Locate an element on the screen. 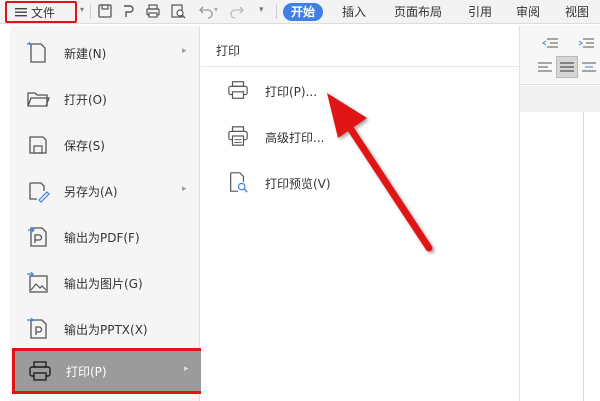 This screenshot has width=600, height=401. file-menu-caret-icon: ▾ is located at coordinates (82, 9).